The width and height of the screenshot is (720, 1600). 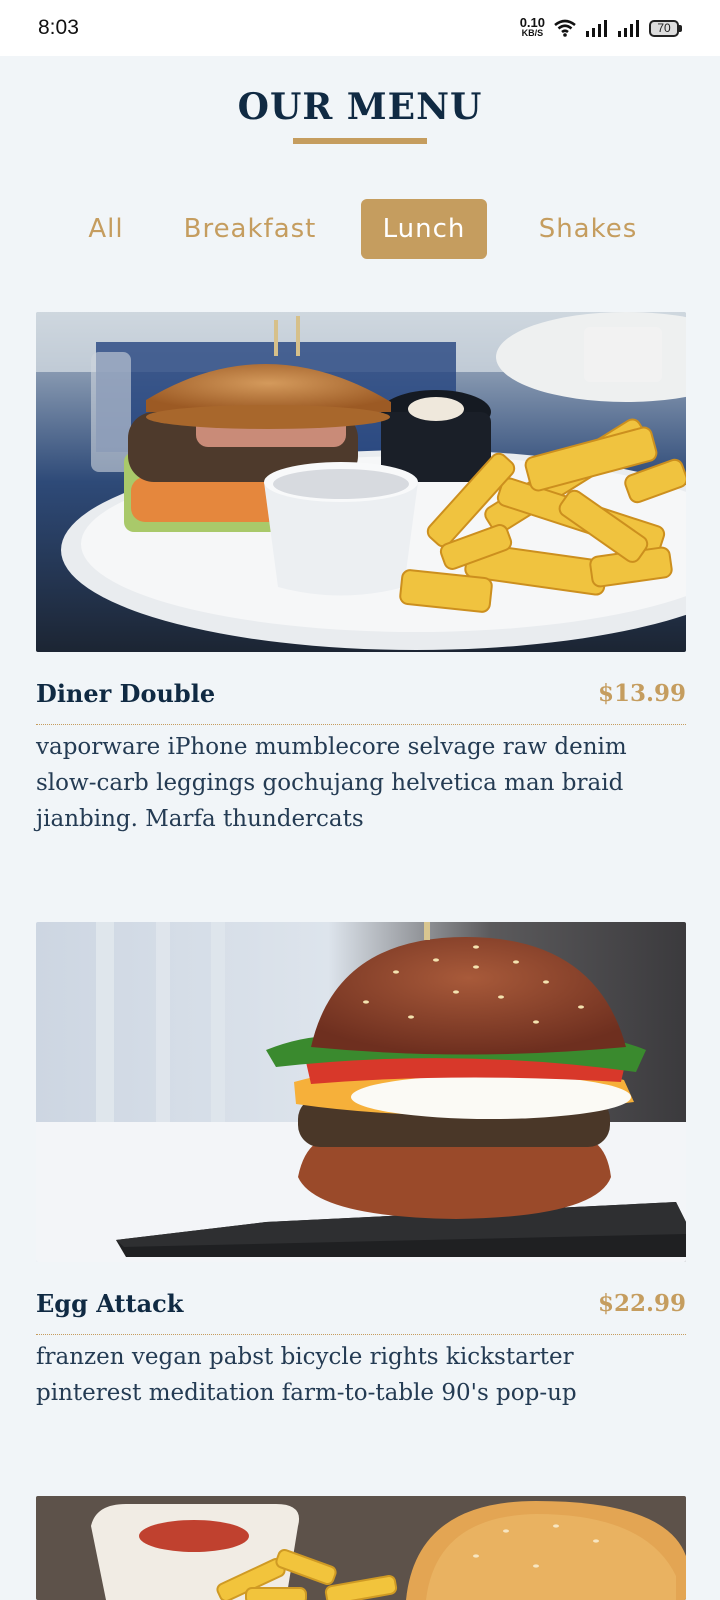 I want to click on item-header: Diner Double $13.99, so click(x=361, y=697).